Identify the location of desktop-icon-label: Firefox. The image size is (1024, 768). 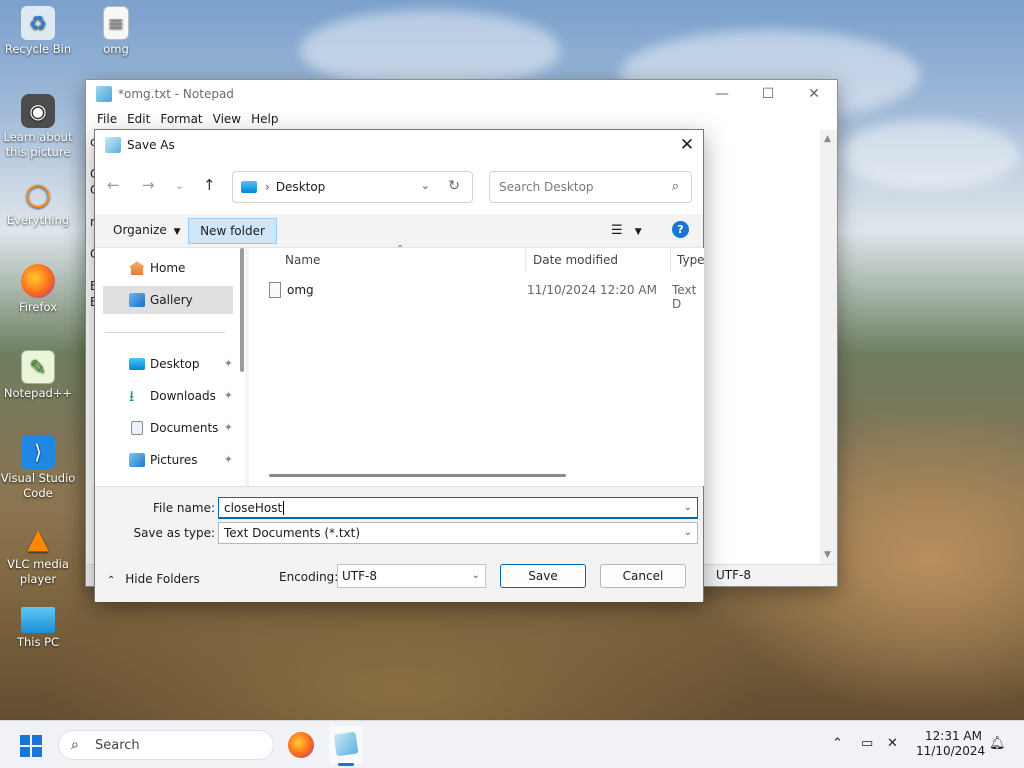
(38, 307).